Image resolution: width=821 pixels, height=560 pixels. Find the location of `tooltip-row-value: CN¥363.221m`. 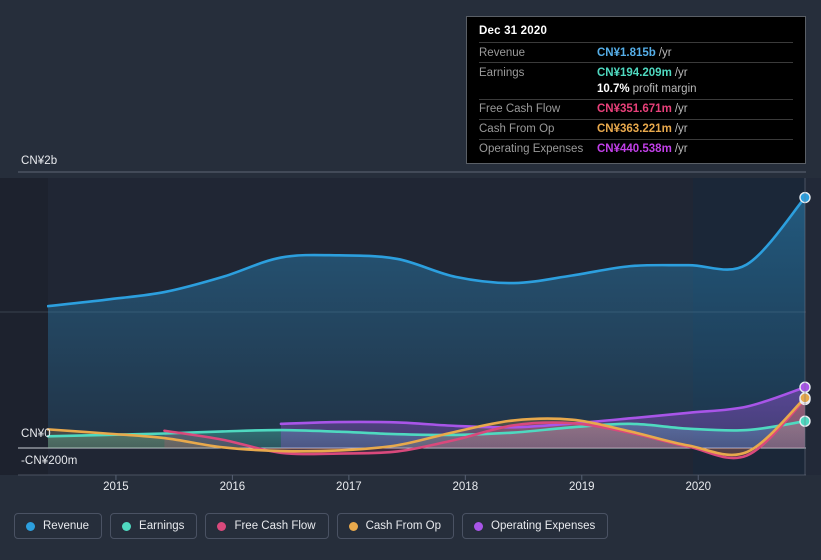

tooltip-row-value: CN¥363.221m is located at coordinates (634, 129).